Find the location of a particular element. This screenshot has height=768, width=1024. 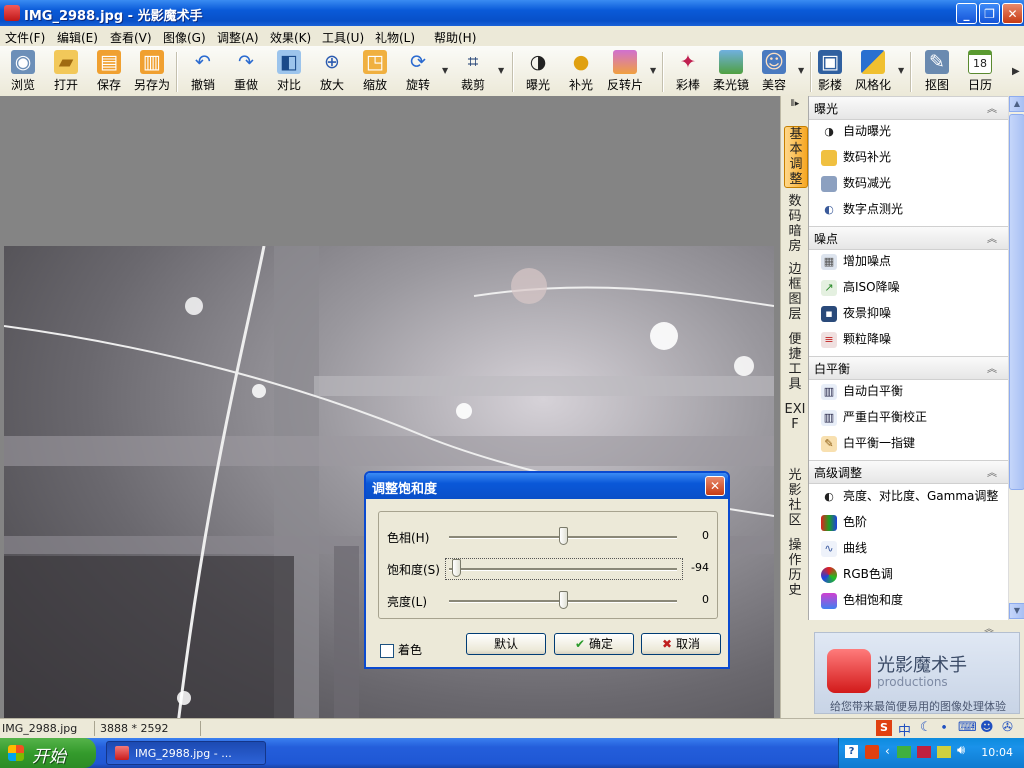

panel-item-grain-denoise: ≡ 颗粒降噪 is located at coordinates (856, 341).